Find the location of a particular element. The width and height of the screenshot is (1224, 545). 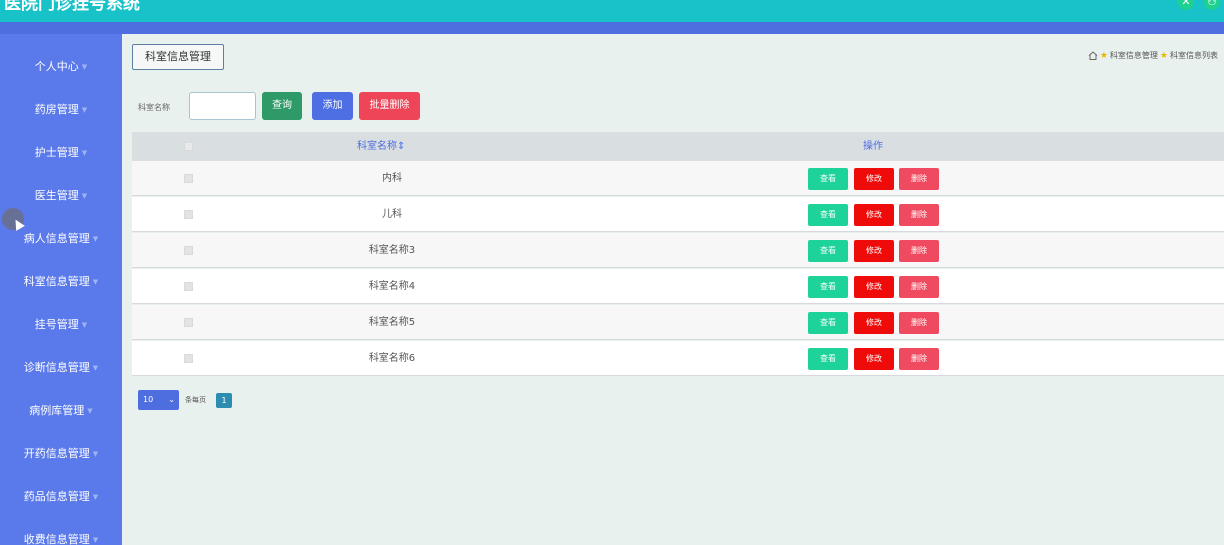

breadcrumb-item: 科室信息管理 is located at coordinates (1134, 55).